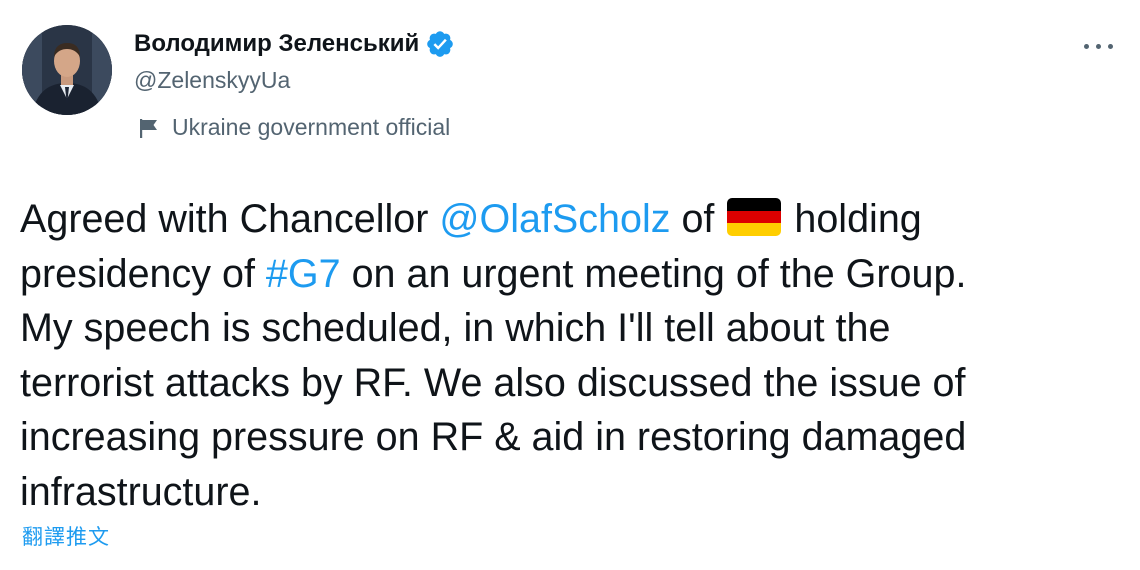 This screenshot has height=570, width=1140. What do you see at coordinates (276, 44) in the screenshot?
I see `author-display-name: Володимир Зеленський` at bounding box center [276, 44].